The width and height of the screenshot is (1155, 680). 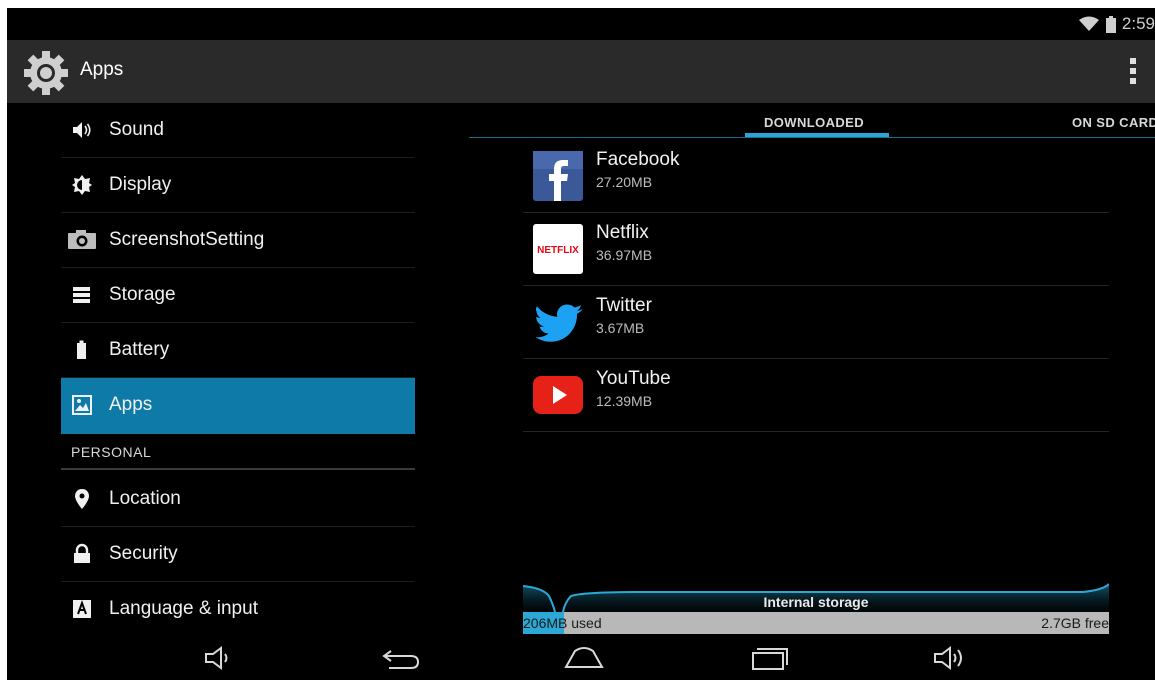 I want to click on tab-downloaded: DOWNLOADED, so click(x=814, y=122).